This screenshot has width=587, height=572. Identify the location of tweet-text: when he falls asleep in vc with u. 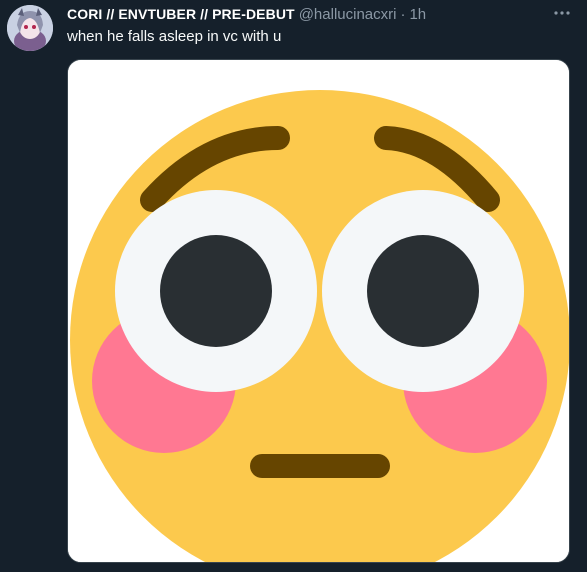
(174, 36).